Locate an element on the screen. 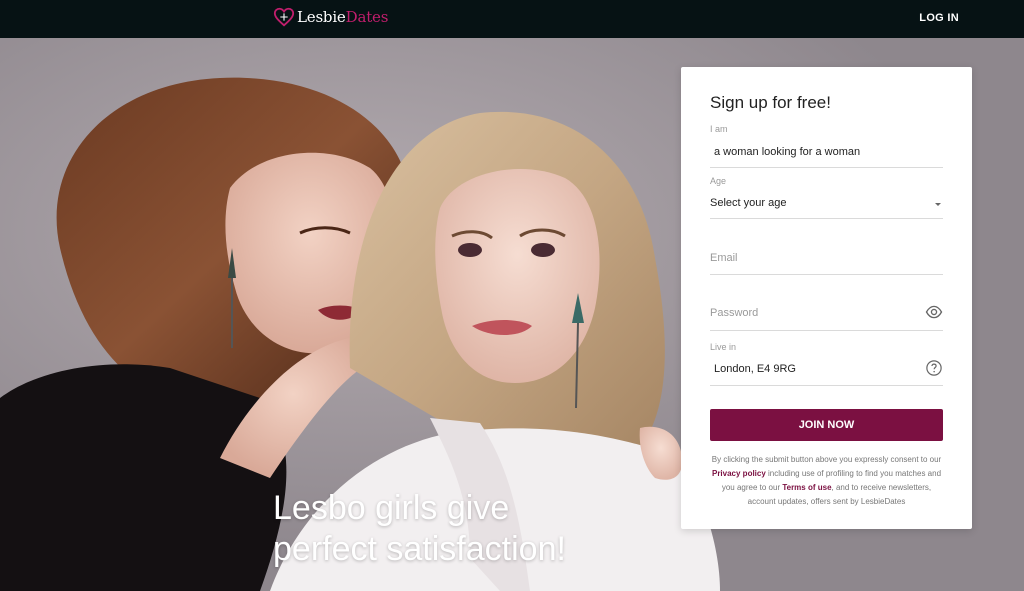 The height and width of the screenshot is (591, 1024). password-placeholder: Password is located at coordinates (734, 313).